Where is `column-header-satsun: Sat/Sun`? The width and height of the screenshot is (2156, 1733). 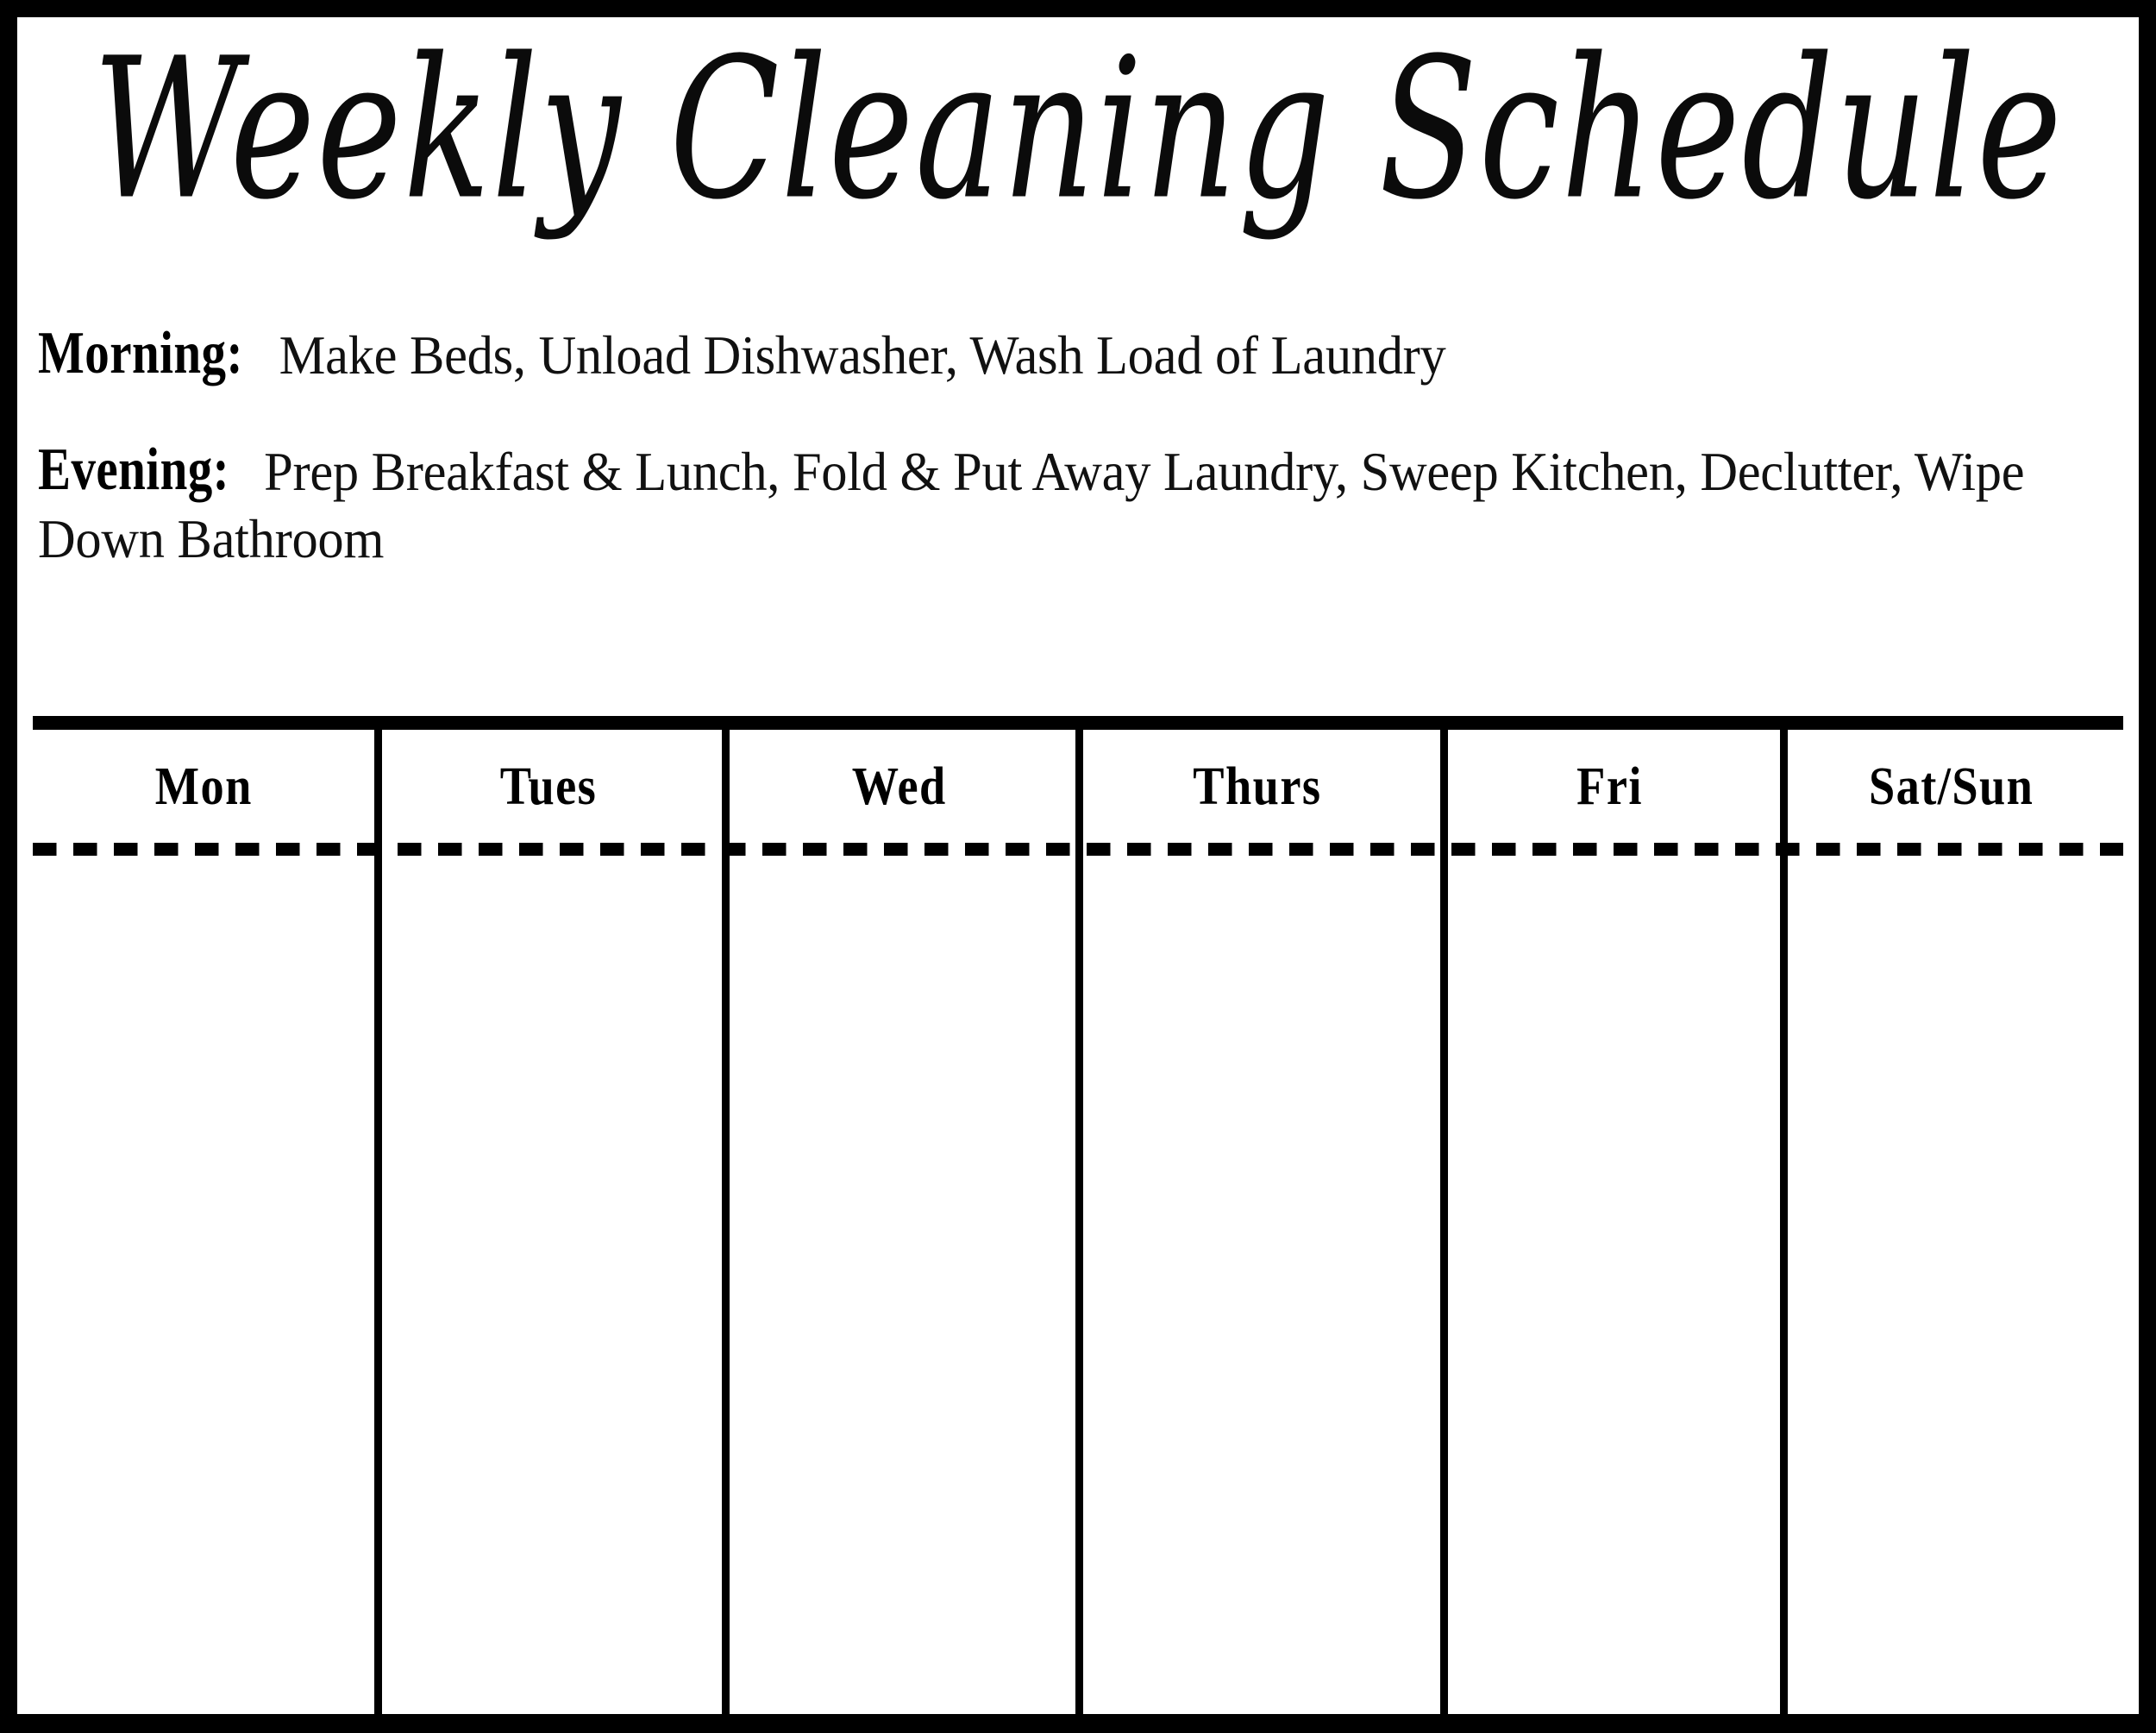
column-header-satsun: Sat/Sun is located at coordinates (1951, 786).